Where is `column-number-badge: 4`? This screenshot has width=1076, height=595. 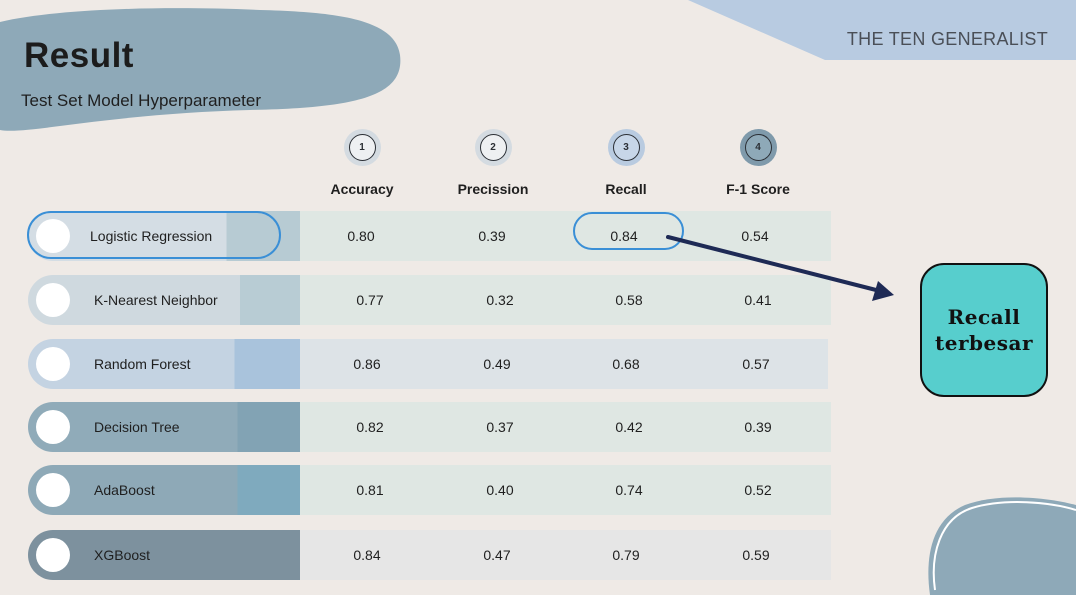 column-number-badge: 4 is located at coordinates (758, 147).